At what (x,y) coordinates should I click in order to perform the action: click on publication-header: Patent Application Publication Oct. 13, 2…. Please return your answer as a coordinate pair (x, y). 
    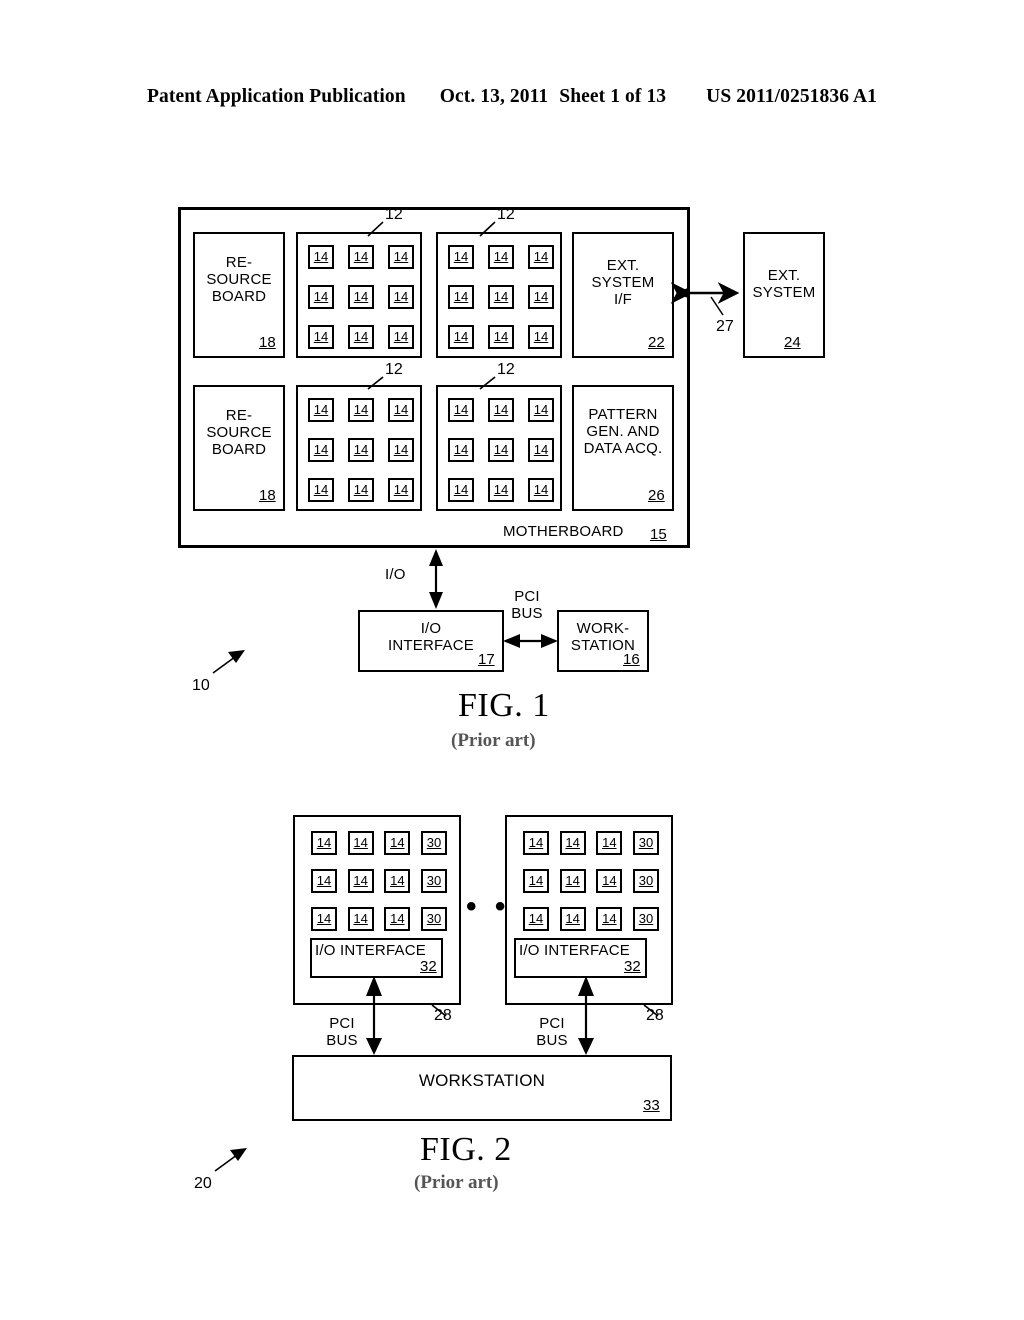
    Looking at the image, I should click on (512, 97).